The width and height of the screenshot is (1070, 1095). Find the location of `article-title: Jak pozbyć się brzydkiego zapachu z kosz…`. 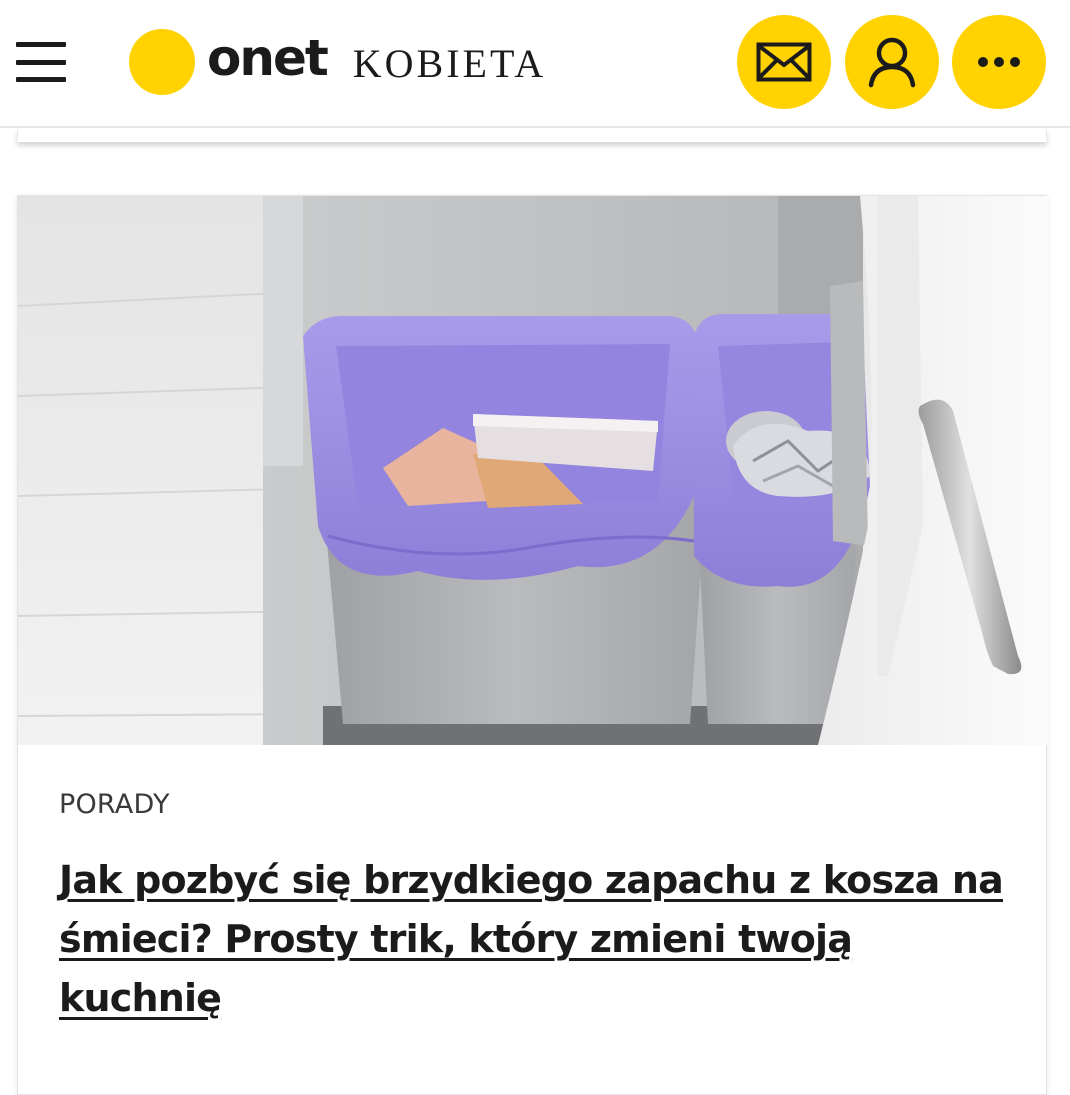

article-title: Jak pozbyć się brzydkiego zapachu z kosz… is located at coordinates (539, 939).